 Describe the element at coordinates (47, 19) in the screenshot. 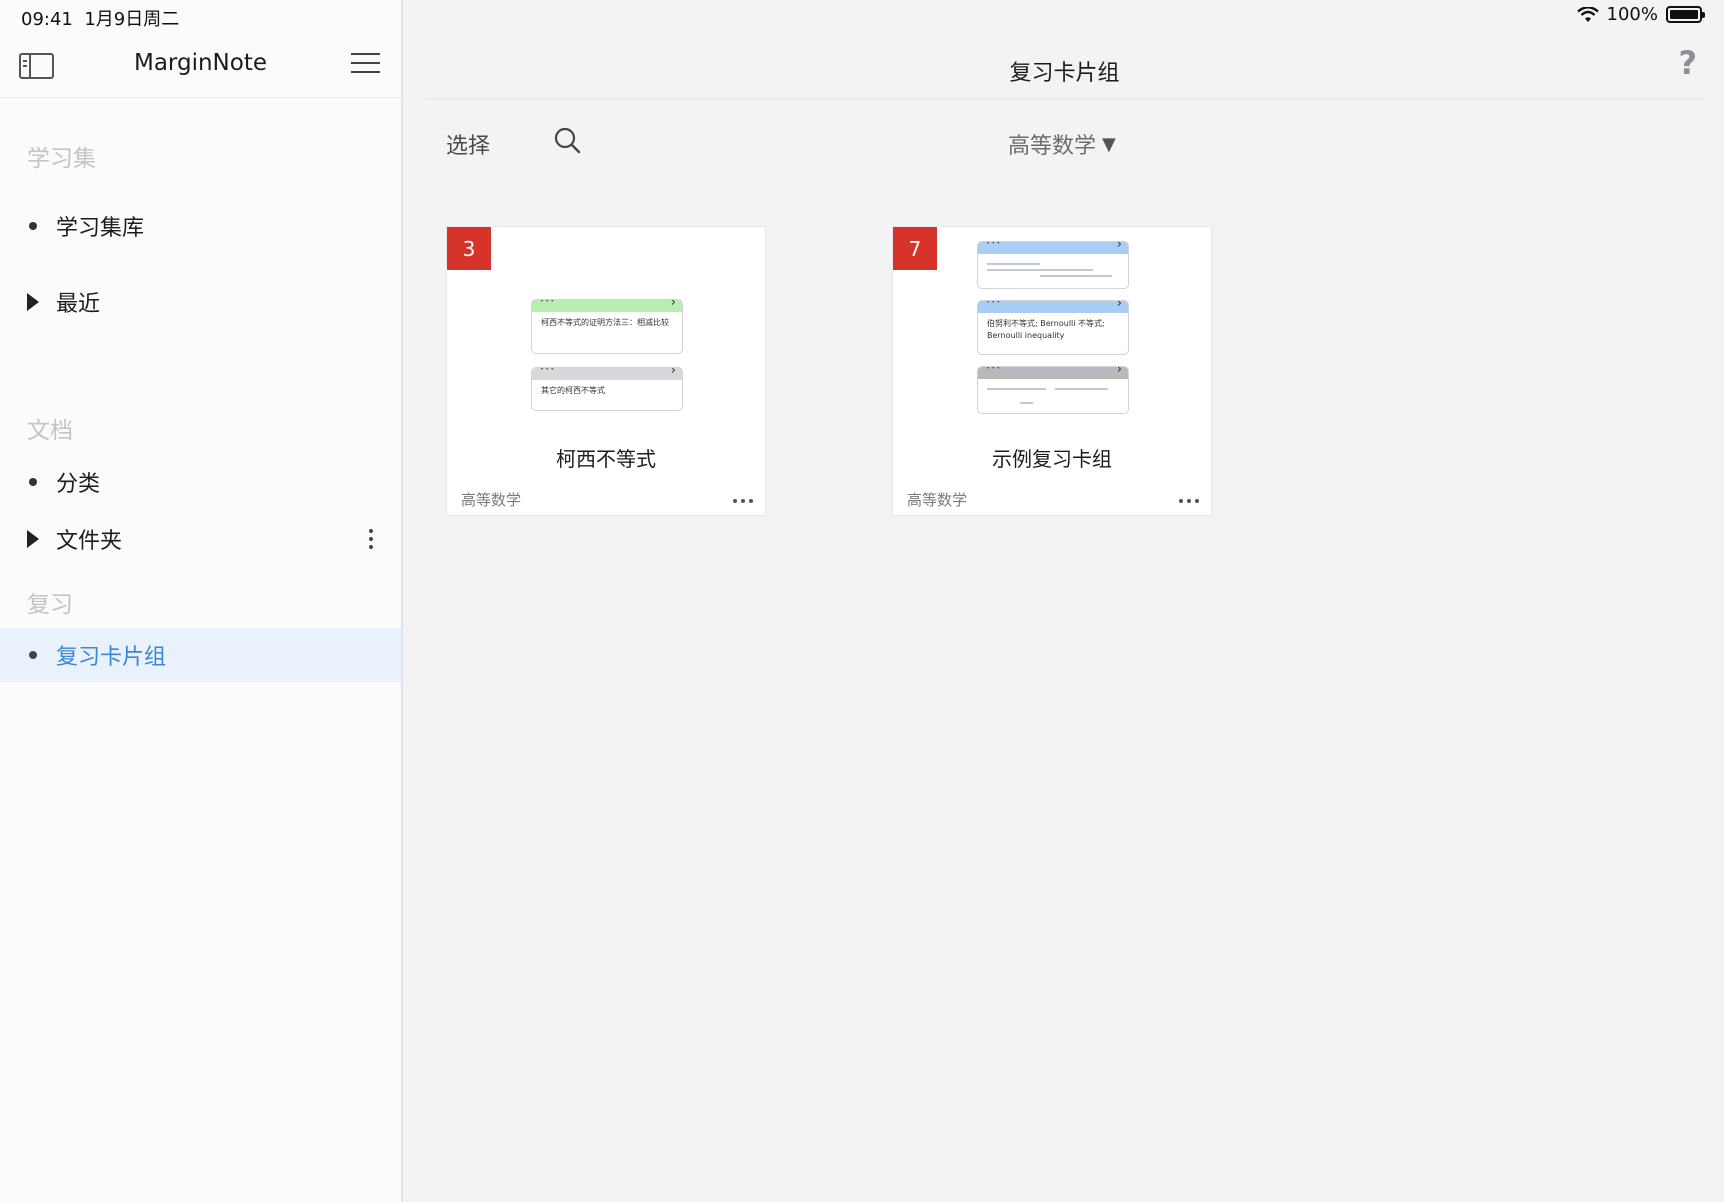

I see `status-clock: 09:41` at that location.